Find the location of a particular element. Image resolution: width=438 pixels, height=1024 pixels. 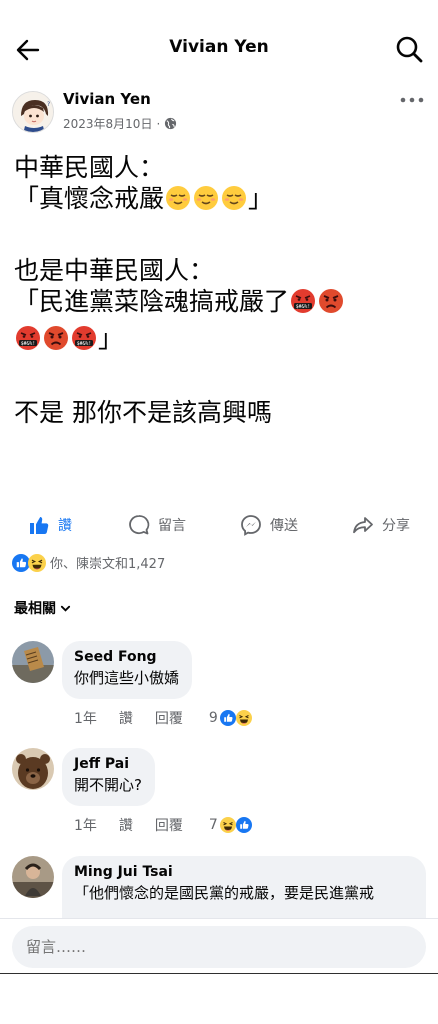

post-actions-bar: 讚 留言 傳送 分享 is located at coordinates (219, 526).